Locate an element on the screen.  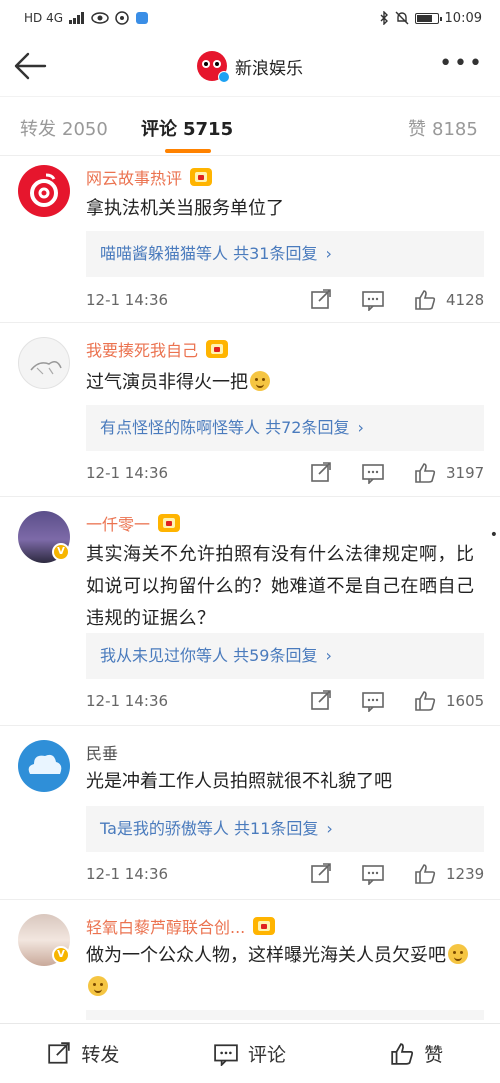
like-count: 4128 is located at coordinates (465, 300).